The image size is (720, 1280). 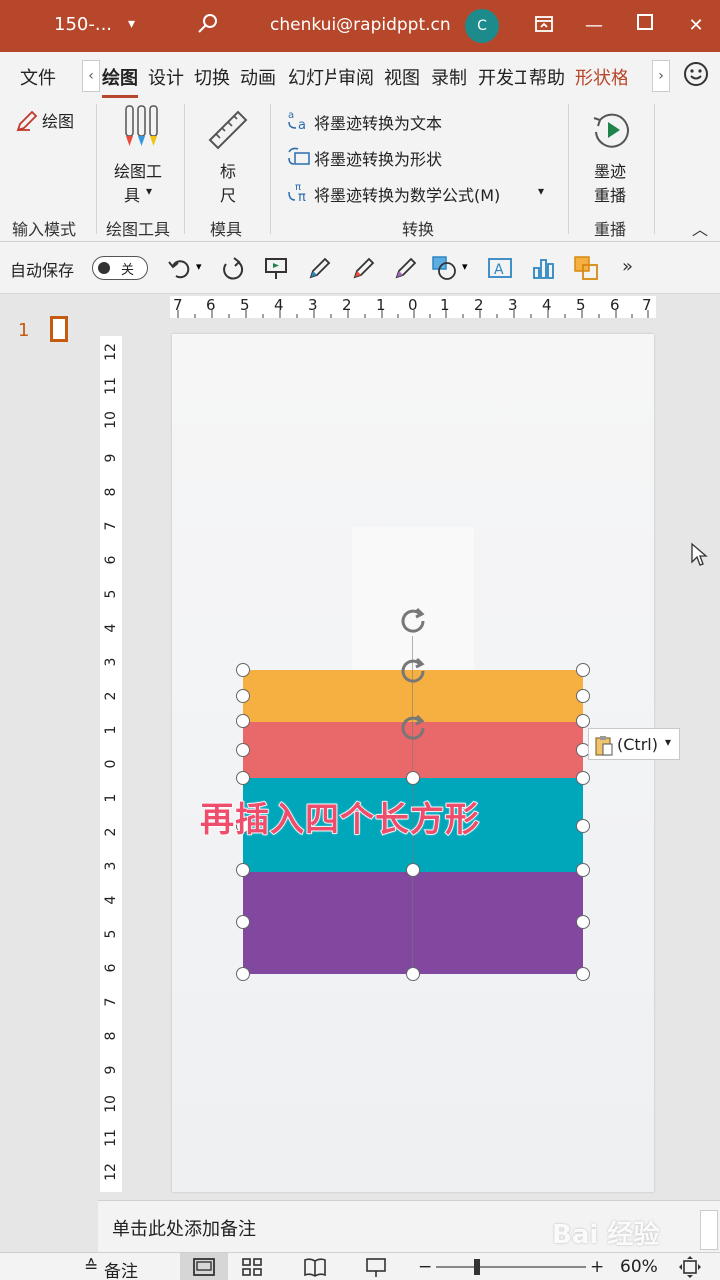 I want to click on more-commands-icon: », so click(x=627, y=266).